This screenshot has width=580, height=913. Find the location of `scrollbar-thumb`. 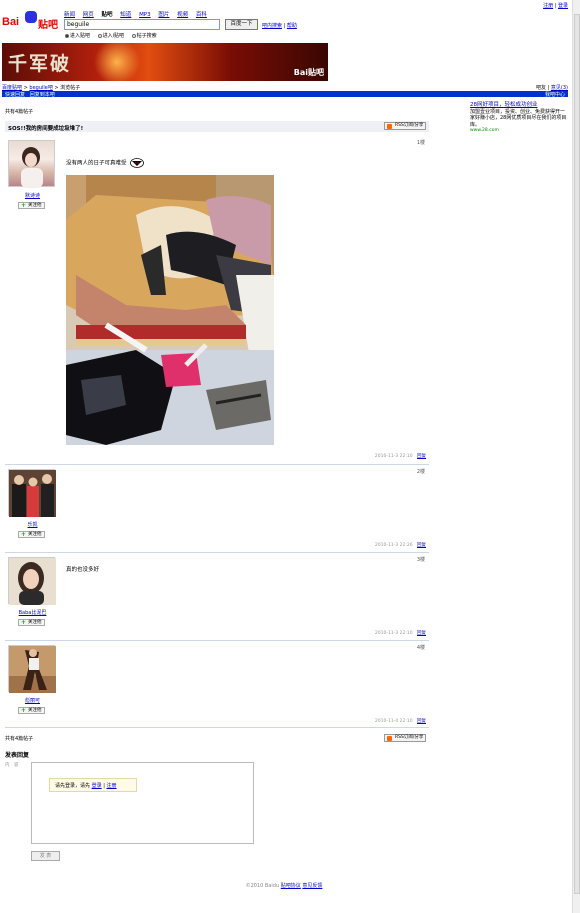

scrollbar-thumb is located at coordinates (577, 454).